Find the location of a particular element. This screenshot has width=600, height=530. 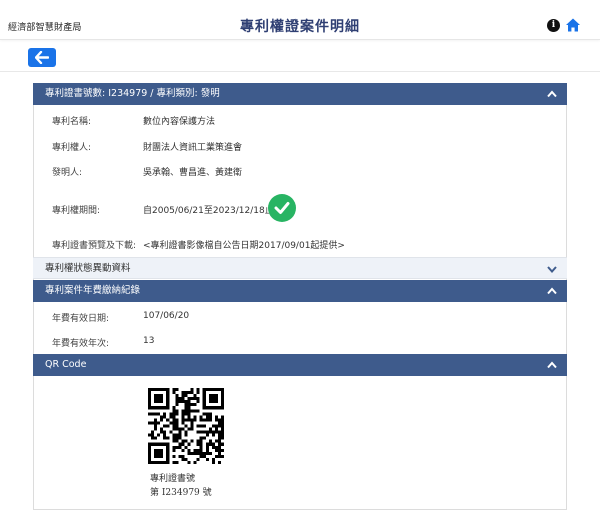

patent-info-header: 專利證書號數: I234979 / 專利類別: 發明 is located at coordinates (300, 94).